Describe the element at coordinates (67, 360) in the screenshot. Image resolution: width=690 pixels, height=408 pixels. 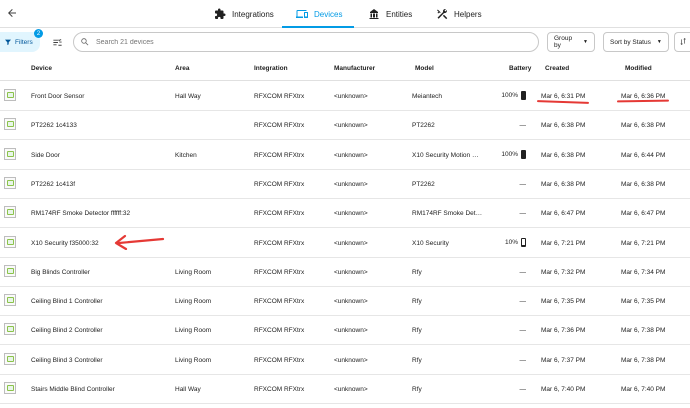
I see `cell-device: Ceiling Blind 3 Controller` at that location.